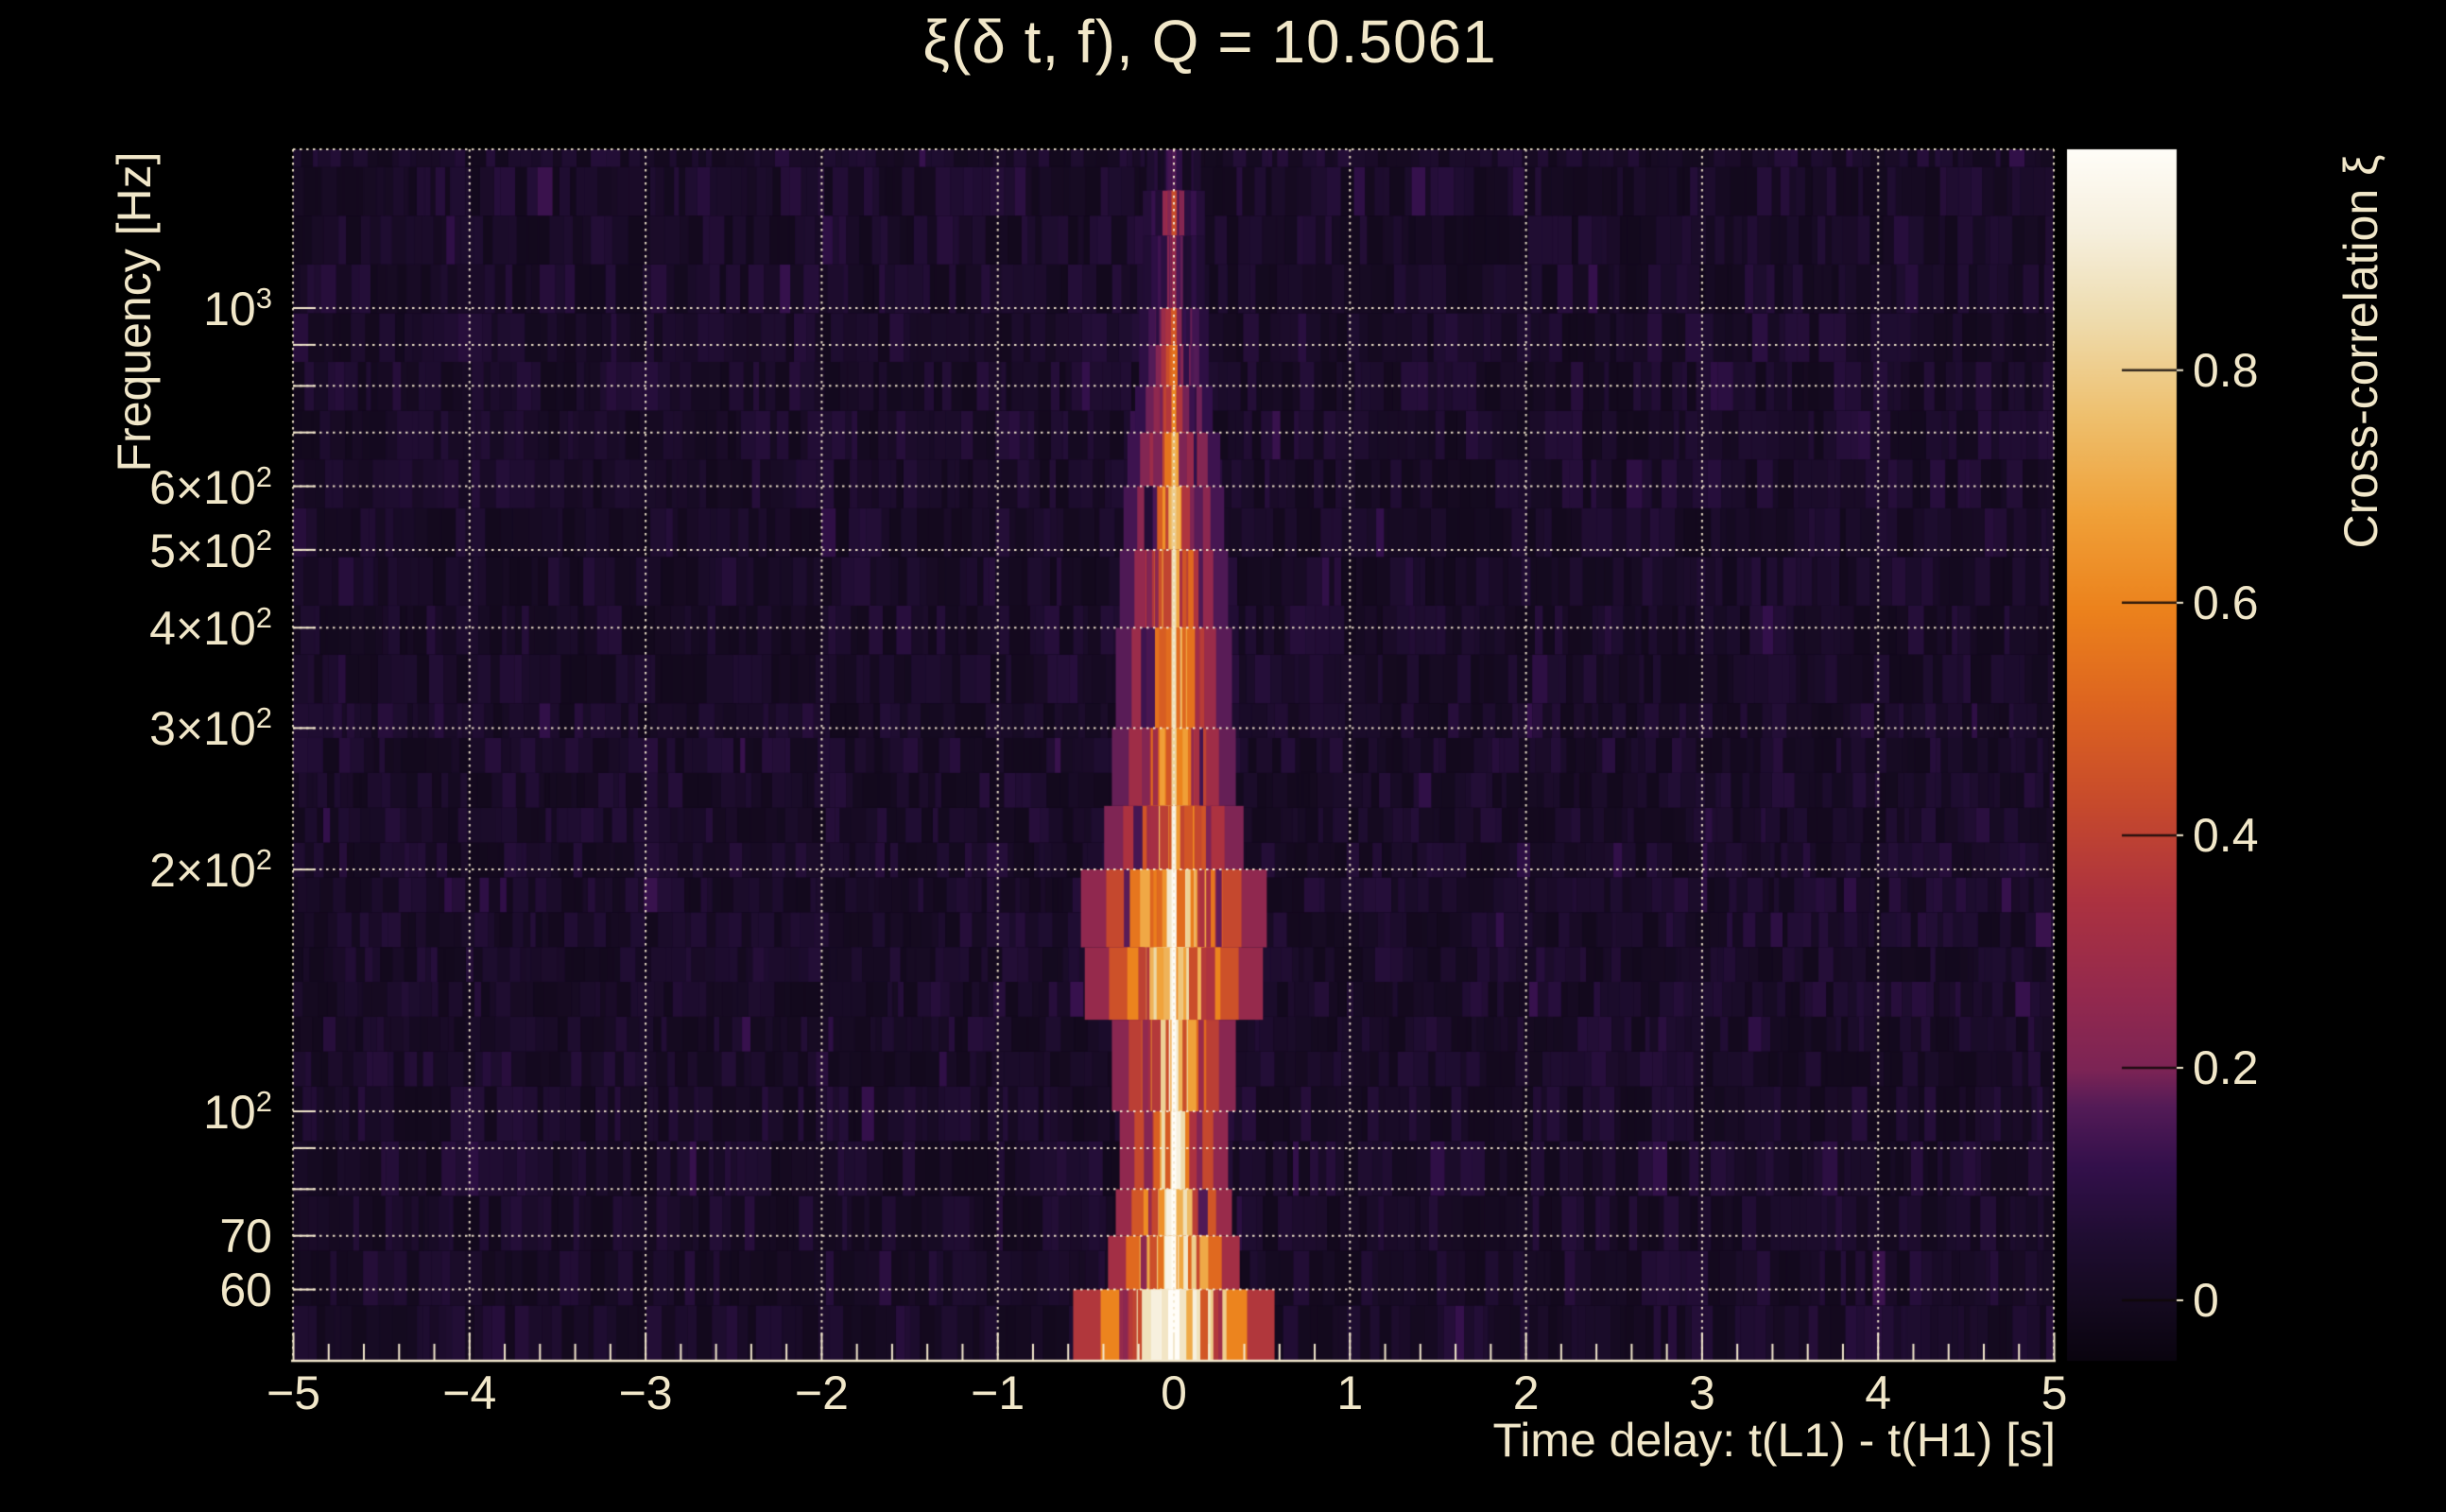 The image size is (2446, 1512). Describe the element at coordinates (211, 628) in the screenshot. I see `y-tick-label: 4×102` at that location.